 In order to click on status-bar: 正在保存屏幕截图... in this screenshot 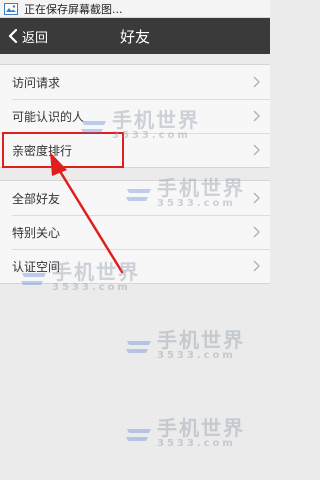, I will do `click(135, 9)`.